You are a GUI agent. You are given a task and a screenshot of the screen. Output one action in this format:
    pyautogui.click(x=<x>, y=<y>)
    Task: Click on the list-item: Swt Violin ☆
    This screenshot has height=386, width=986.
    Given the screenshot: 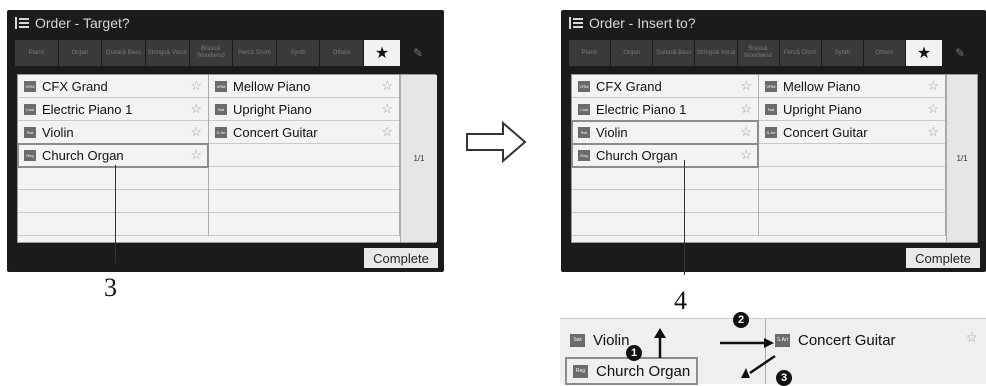 What is the action you would take?
    pyautogui.click(x=113, y=132)
    